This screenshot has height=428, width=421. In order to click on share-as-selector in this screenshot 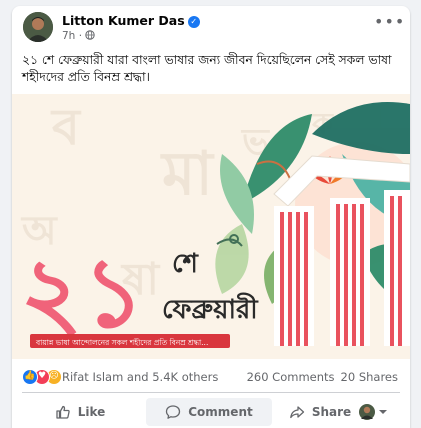, I will do `click(374, 412)`.